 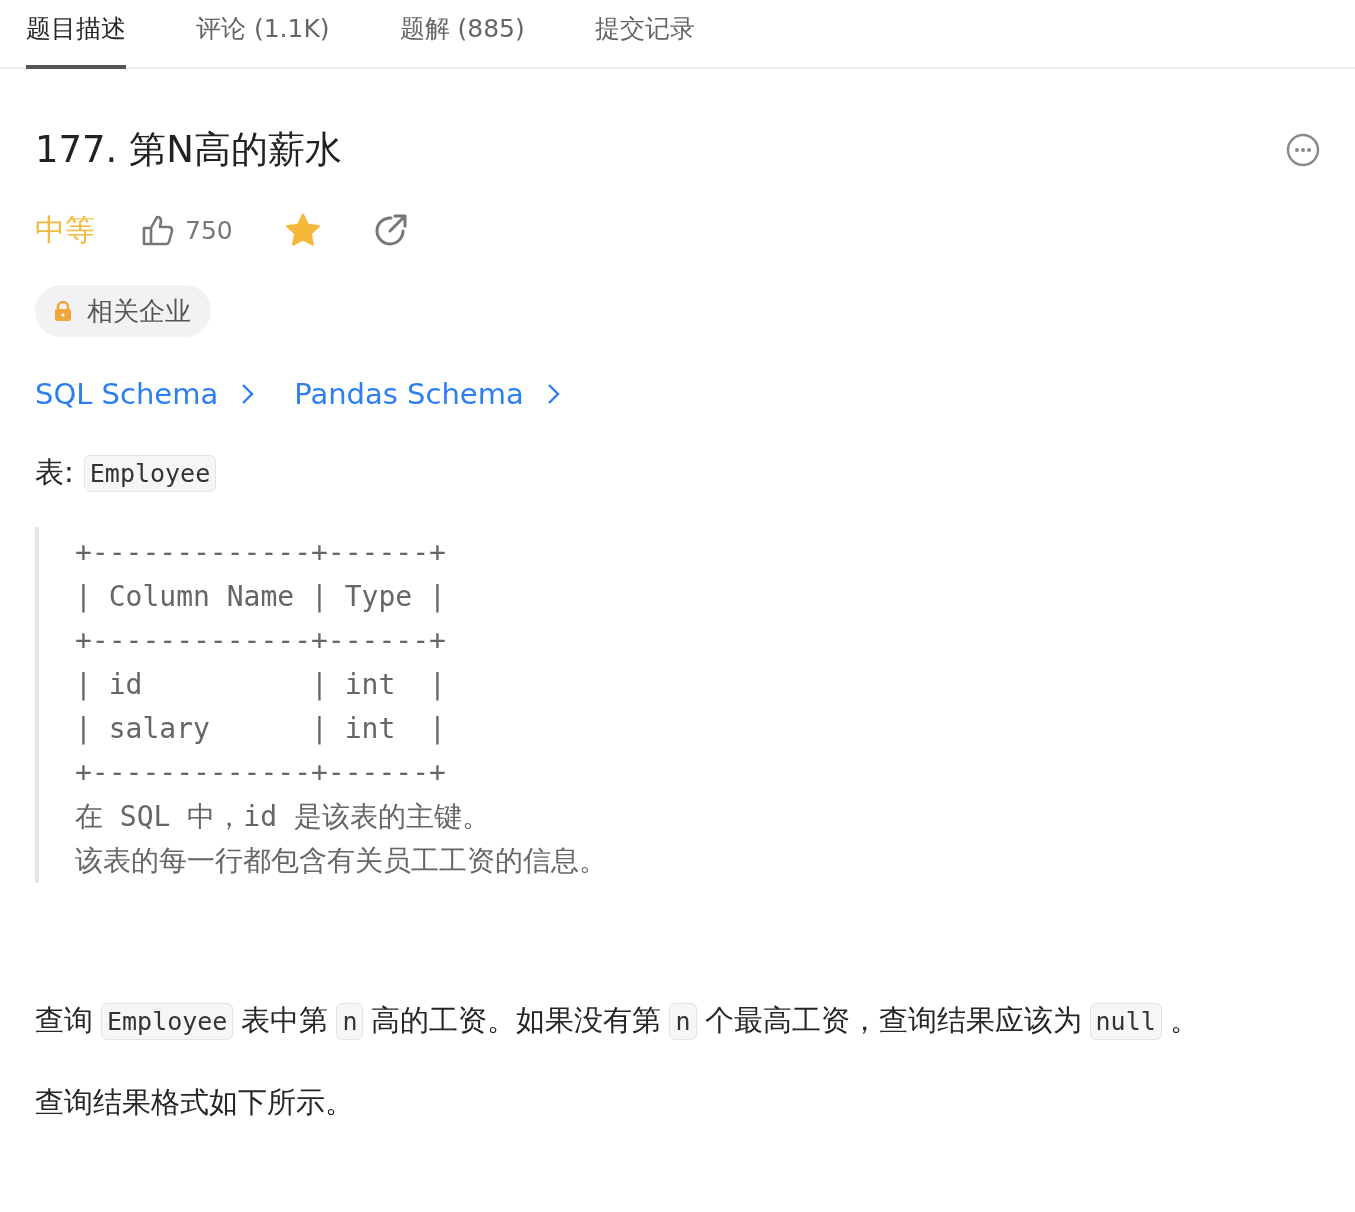 I want to click on text-fragment: 查询结果格式如下所示。, so click(x=194, y=1102).